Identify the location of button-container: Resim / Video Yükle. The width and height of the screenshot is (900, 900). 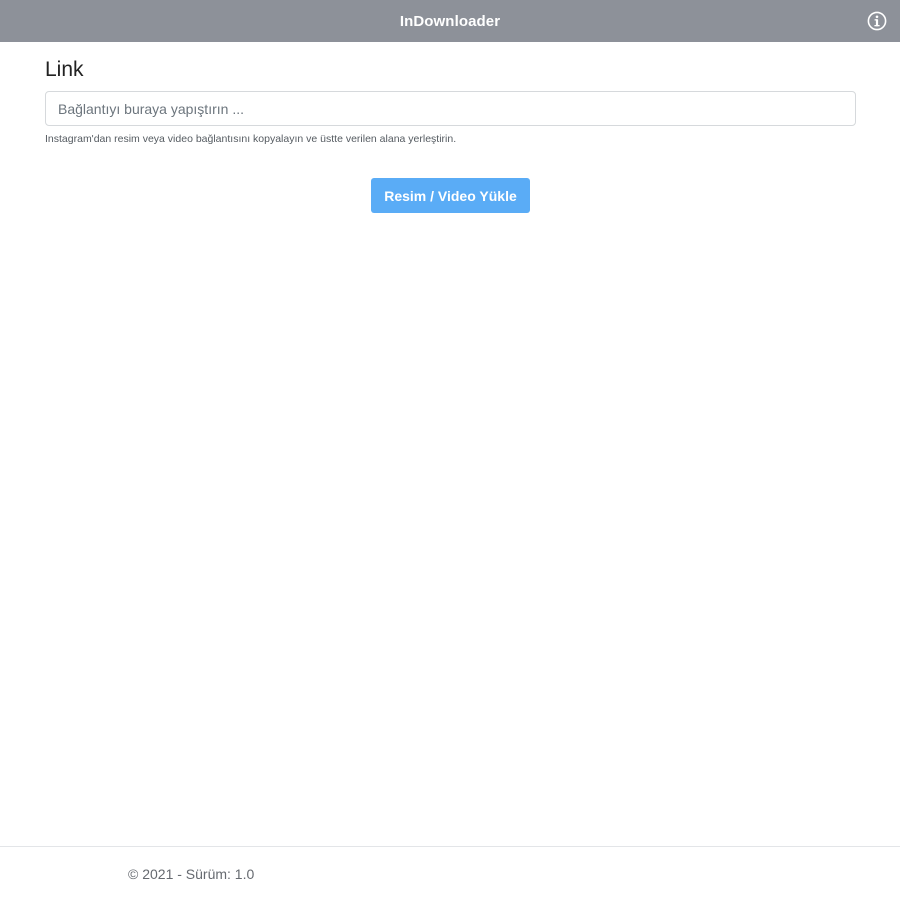
(450, 195).